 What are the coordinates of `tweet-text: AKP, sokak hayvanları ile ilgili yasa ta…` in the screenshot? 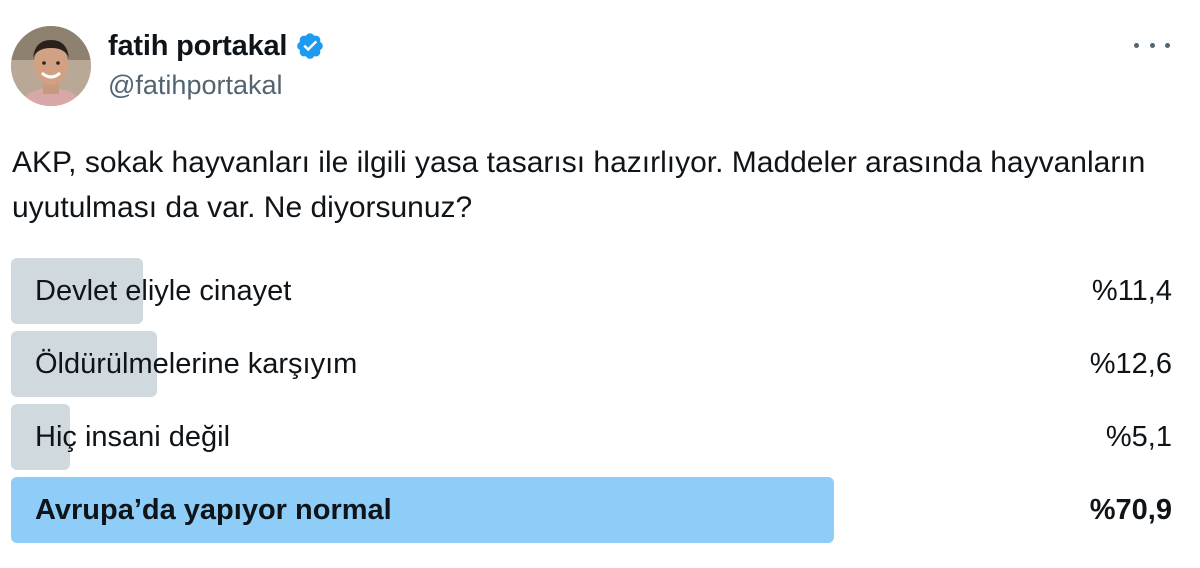 It's located at (579, 185).